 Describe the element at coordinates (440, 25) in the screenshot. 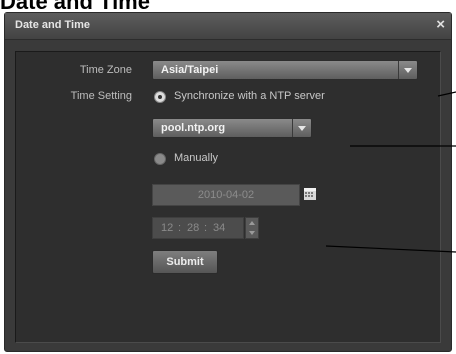

I see `close-icon: ×` at that location.